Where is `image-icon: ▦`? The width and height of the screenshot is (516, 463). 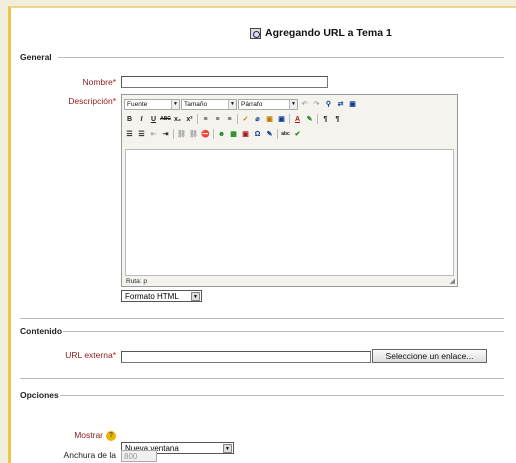 image-icon: ▦ is located at coordinates (233, 134).